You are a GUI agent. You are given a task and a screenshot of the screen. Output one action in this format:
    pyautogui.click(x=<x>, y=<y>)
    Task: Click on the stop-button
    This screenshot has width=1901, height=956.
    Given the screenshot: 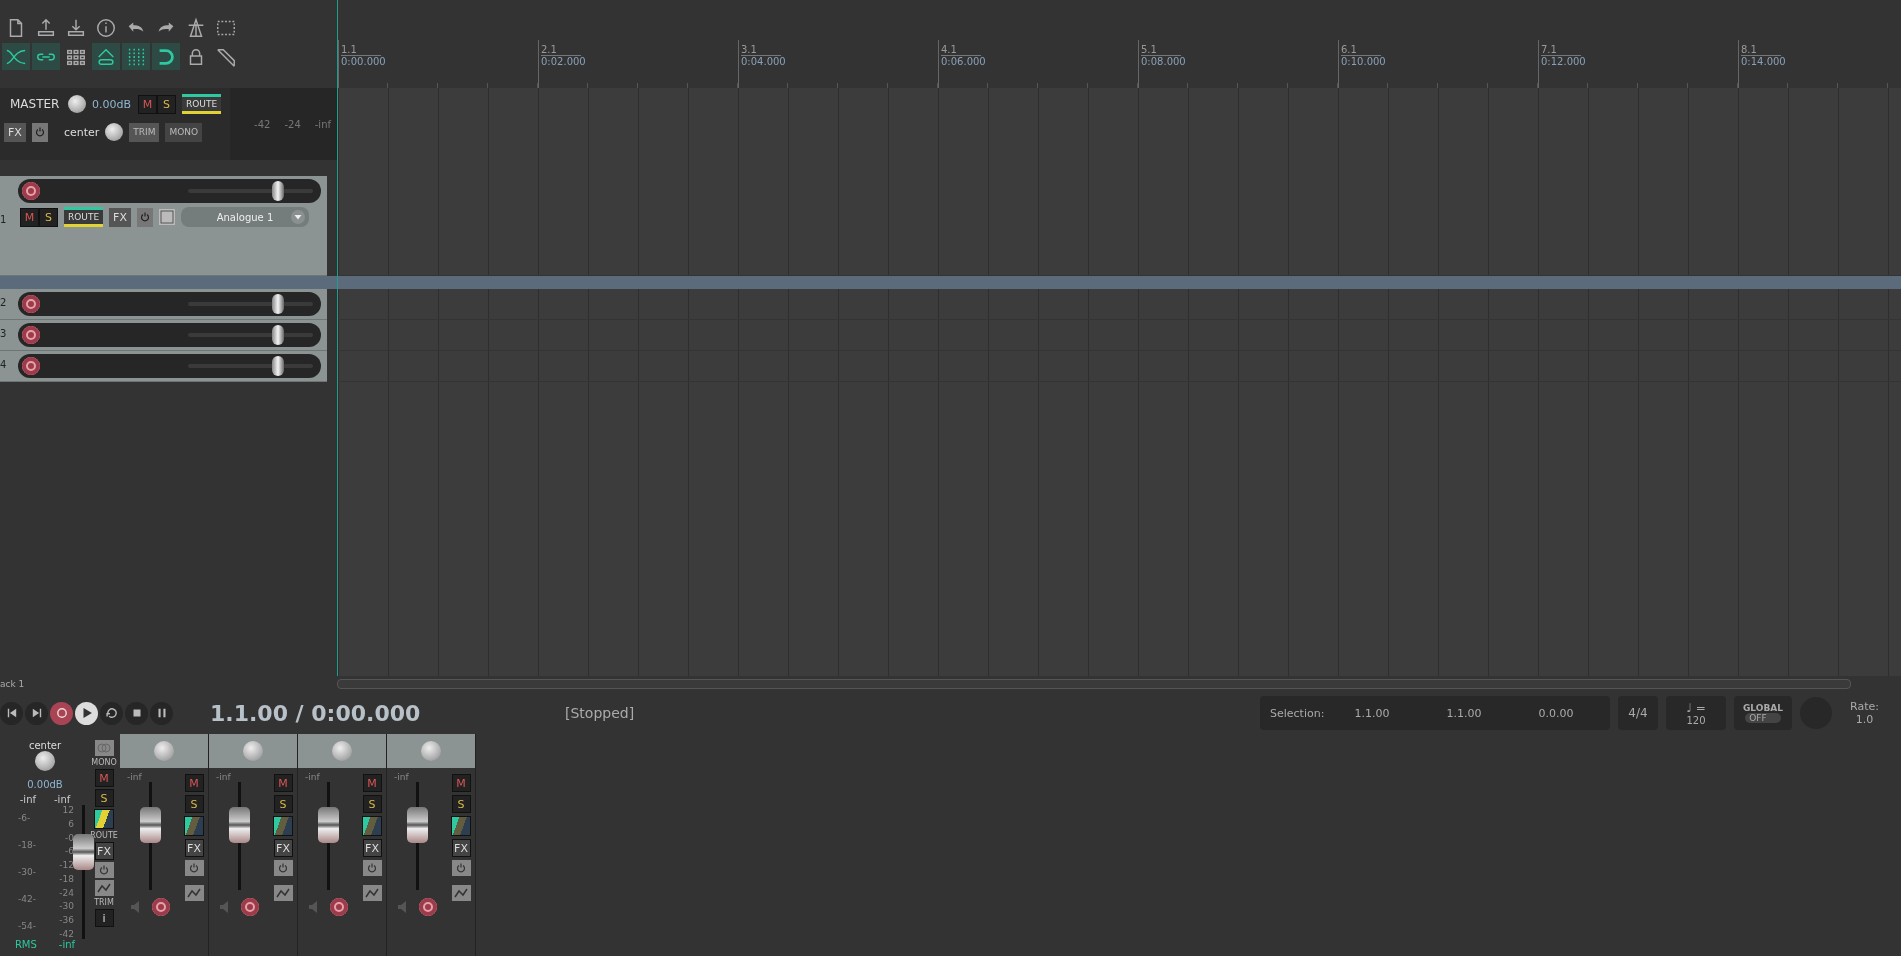 What is the action you would take?
    pyautogui.click(x=136, y=713)
    